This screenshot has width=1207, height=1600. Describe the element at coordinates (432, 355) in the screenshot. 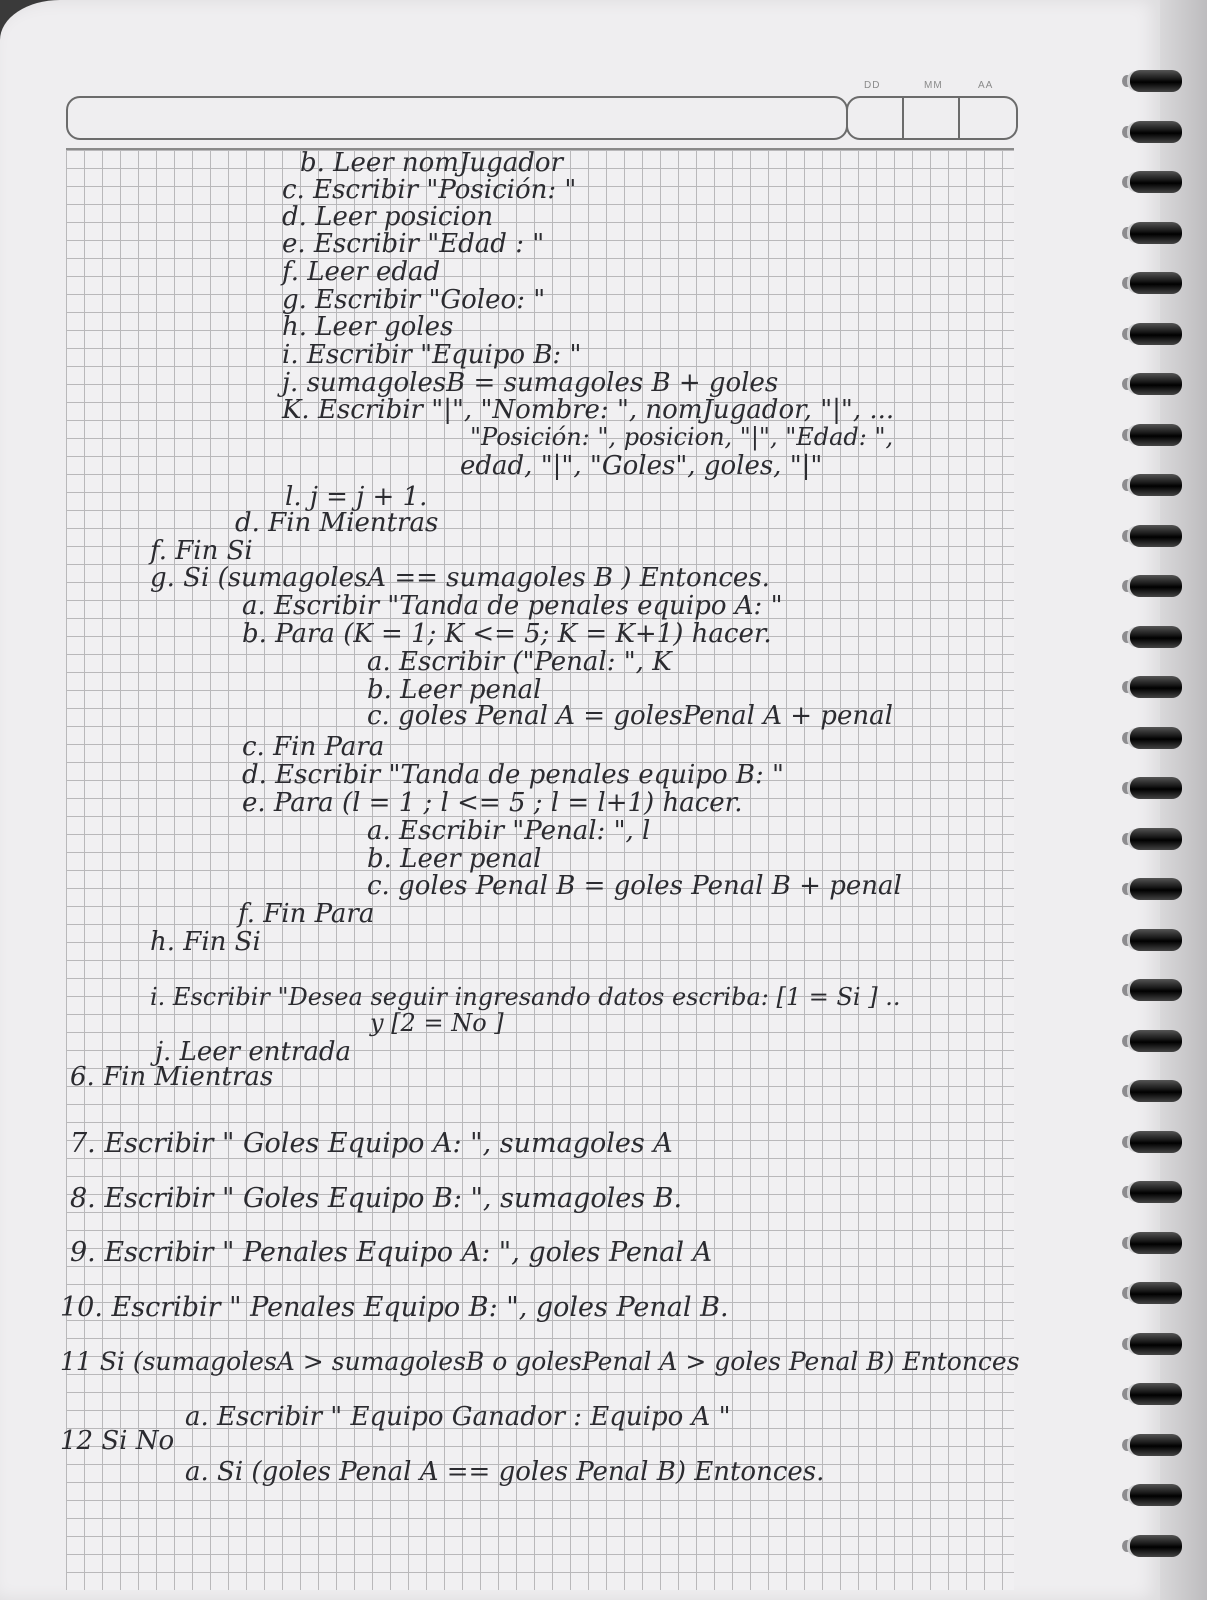

I see `text-line: i. Escribir "Equipo B: "` at that location.